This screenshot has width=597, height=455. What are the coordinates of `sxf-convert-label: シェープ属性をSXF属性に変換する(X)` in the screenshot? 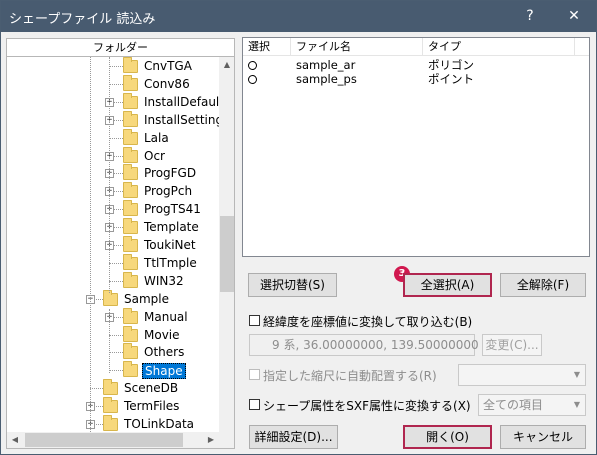 It's located at (367, 406).